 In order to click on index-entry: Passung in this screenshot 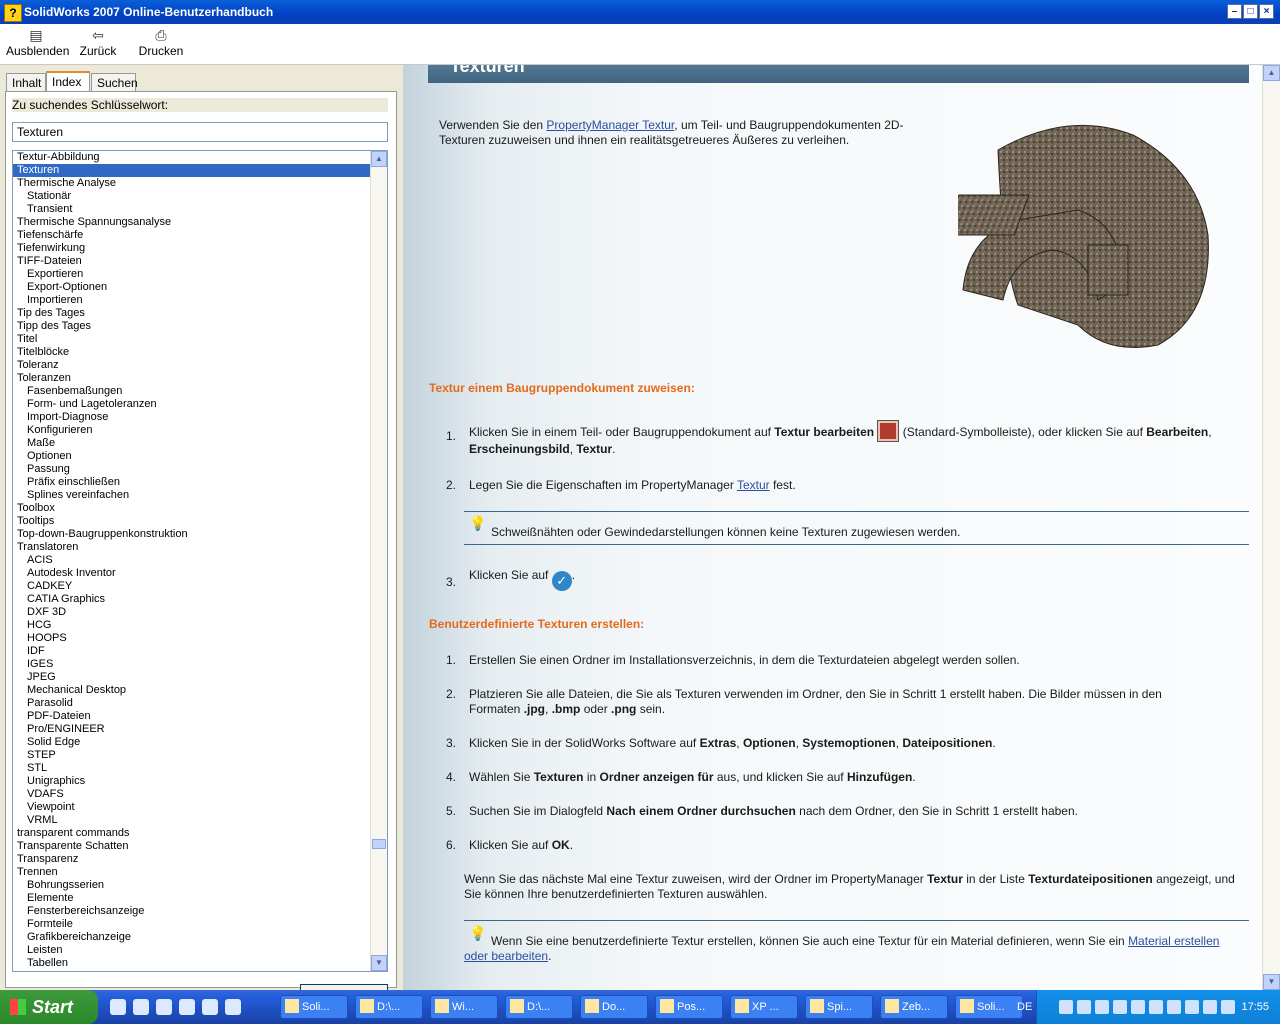, I will do `click(192, 469)`.